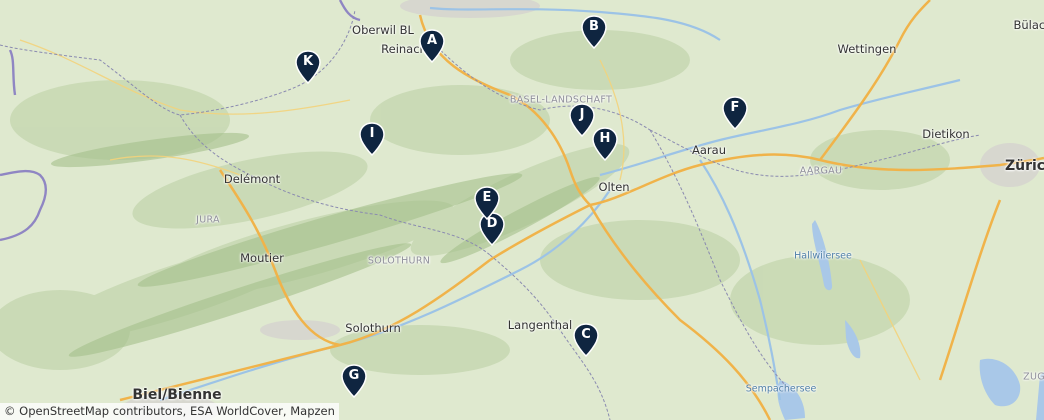 Image resolution: width=1044 pixels, height=420 pixels. What do you see at coordinates (1024, 166) in the screenshot?
I see `place-label-zuerich: Zürich` at bounding box center [1024, 166].